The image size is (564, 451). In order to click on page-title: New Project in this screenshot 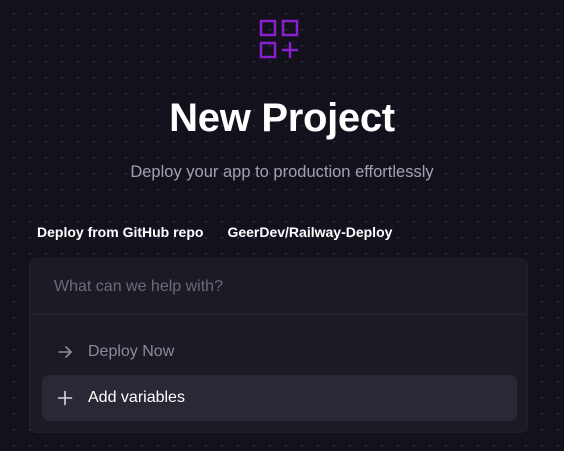, I will do `click(282, 118)`.